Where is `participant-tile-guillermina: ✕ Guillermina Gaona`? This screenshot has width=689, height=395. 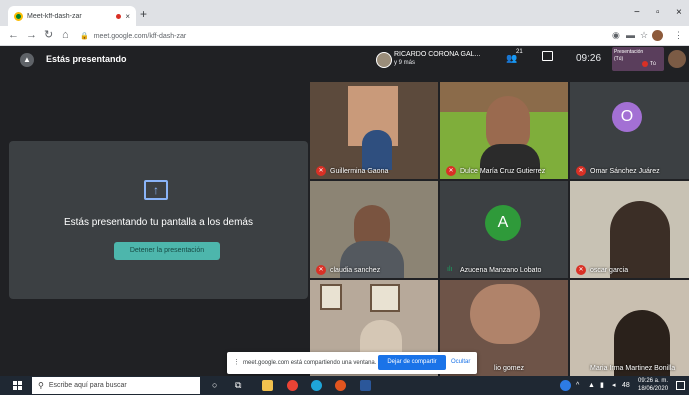
participant-tile-guillermina: ✕ Guillermina Gaona is located at coordinates (374, 130).